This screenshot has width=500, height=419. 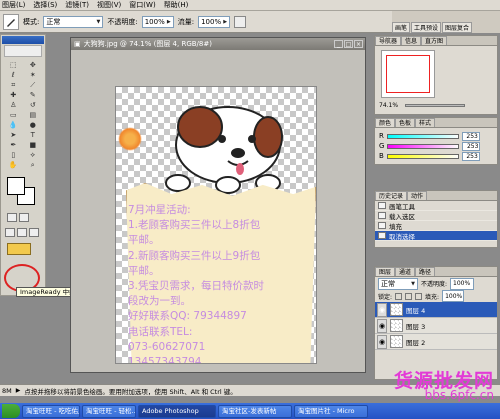 What do you see at coordinates (33, 124) in the screenshot?
I see `dodge-tool-icon: ●` at bounding box center [33, 124].